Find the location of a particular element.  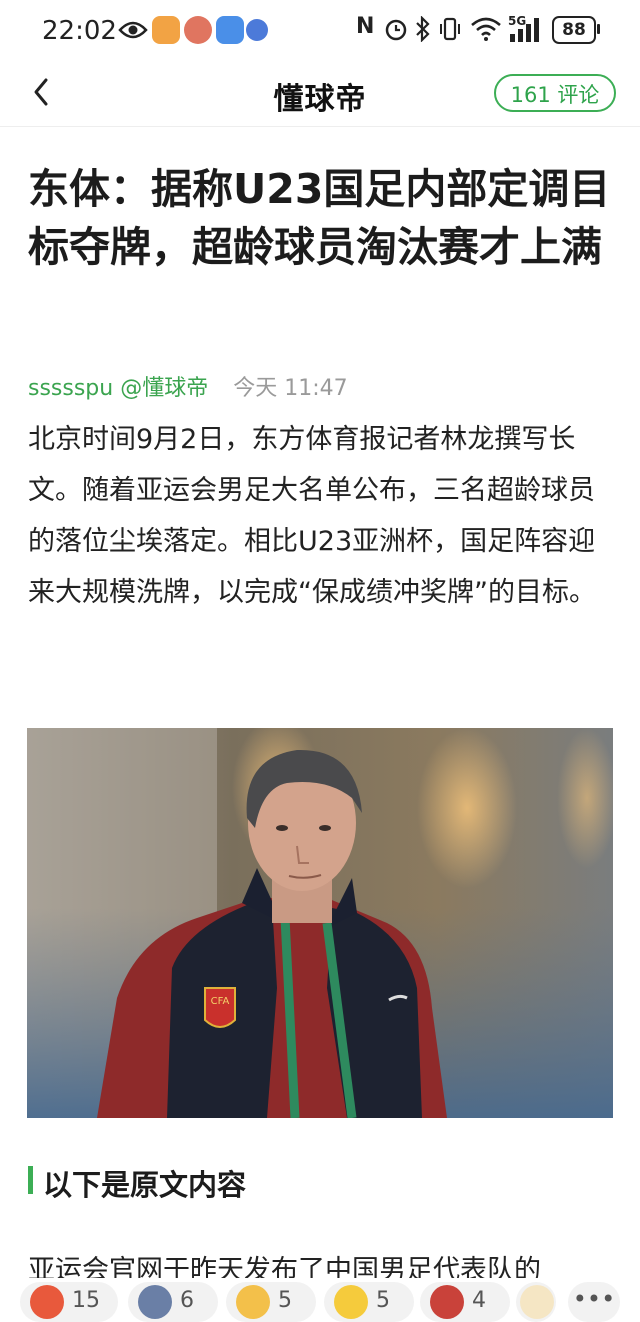

emoji-icon is located at coordinates (537, 1302).